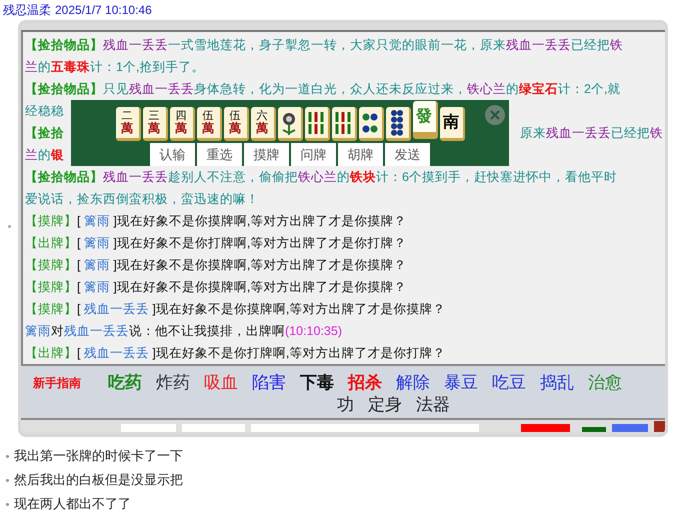 This screenshot has height=515, width=692. Describe the element at coordinates (533, 133) in the screenshot. I see `narration-text: 原来` at that location.